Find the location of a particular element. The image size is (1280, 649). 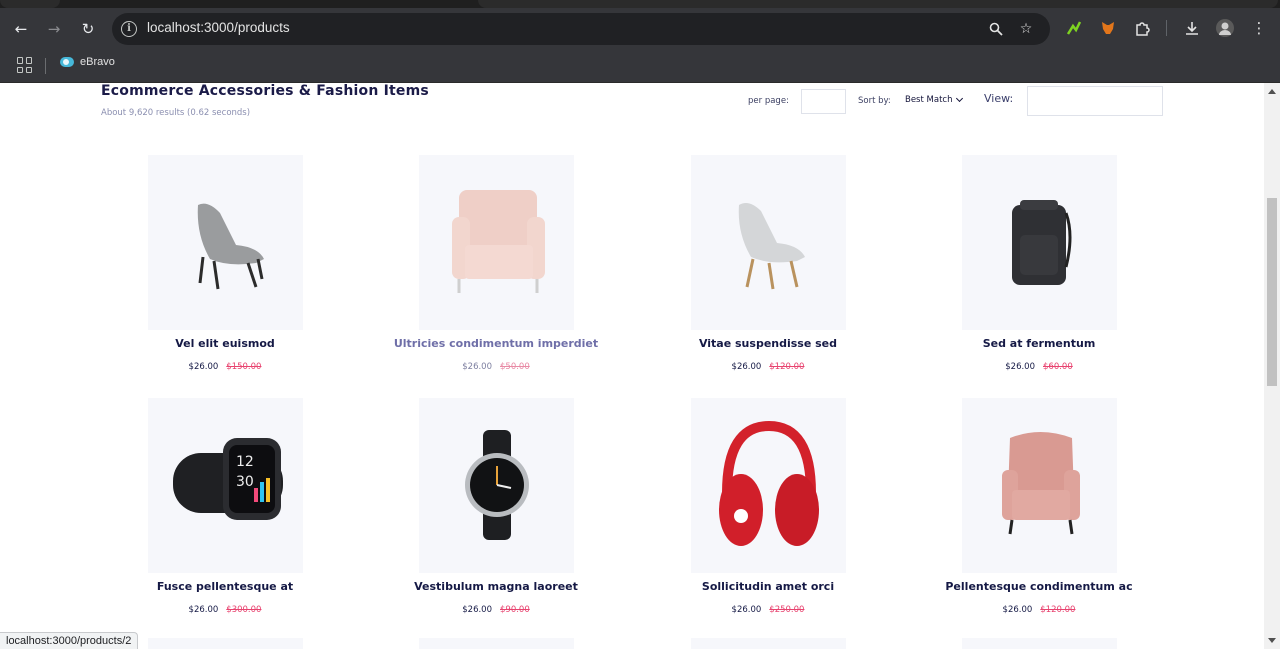

link-status-bubble: localhost:3000/products/2 is located at coordinates (69, 640).